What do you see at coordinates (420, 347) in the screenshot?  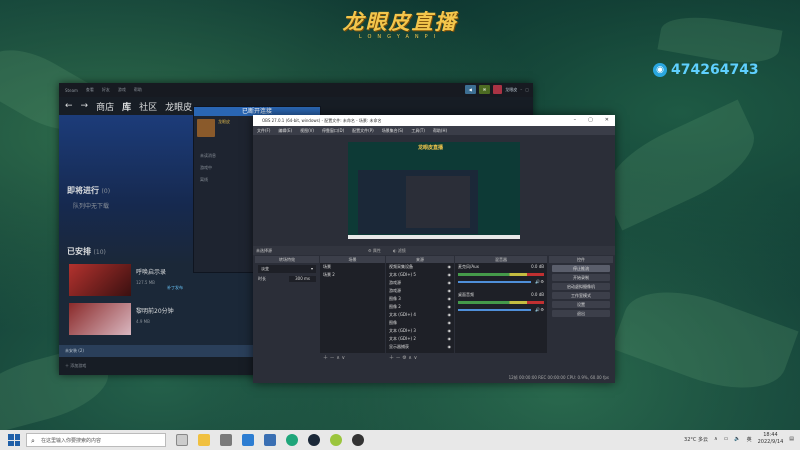 I see `source-item: 显示器捕获 ◉` at bounding box center [420, 347].